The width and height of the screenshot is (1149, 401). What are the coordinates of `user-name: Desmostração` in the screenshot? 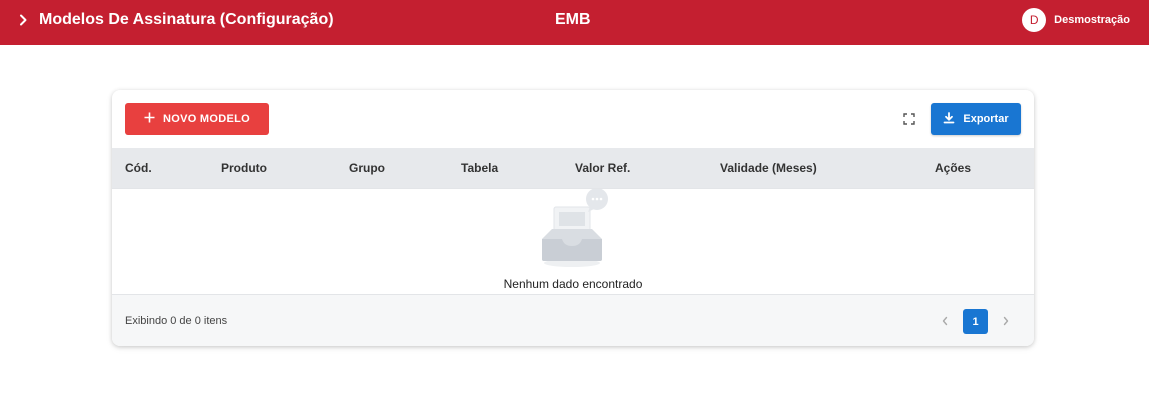 It's located at (1092, 20).